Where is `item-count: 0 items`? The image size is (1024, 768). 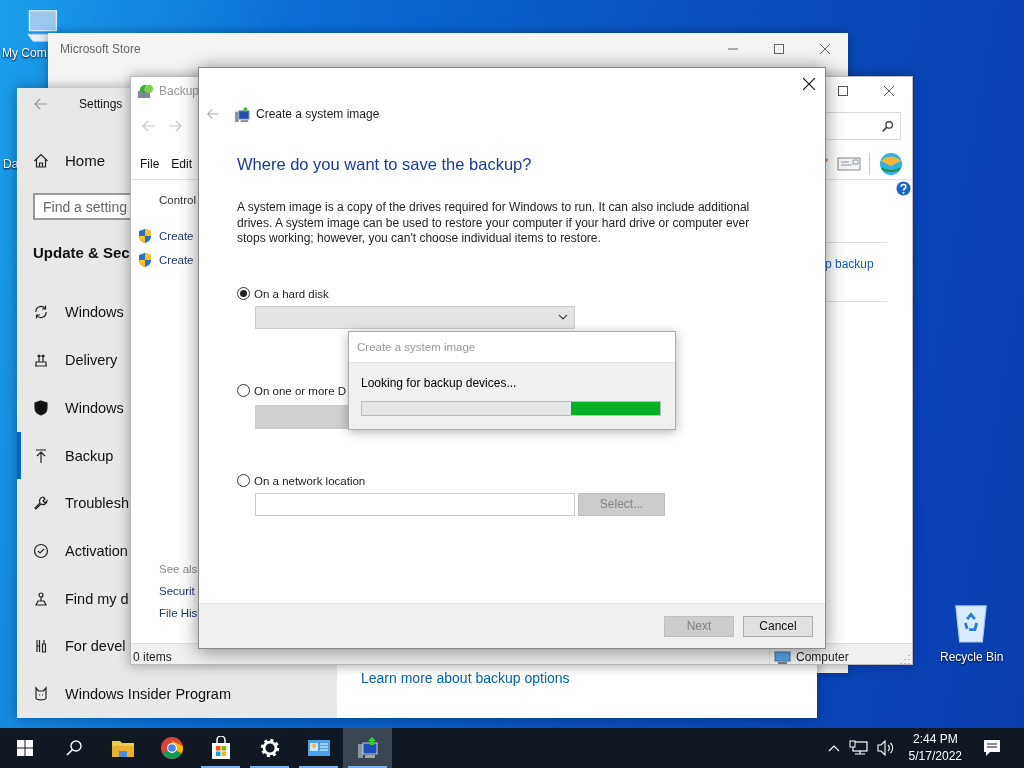
item-count: 0 items is located at coordinates (152, 657).